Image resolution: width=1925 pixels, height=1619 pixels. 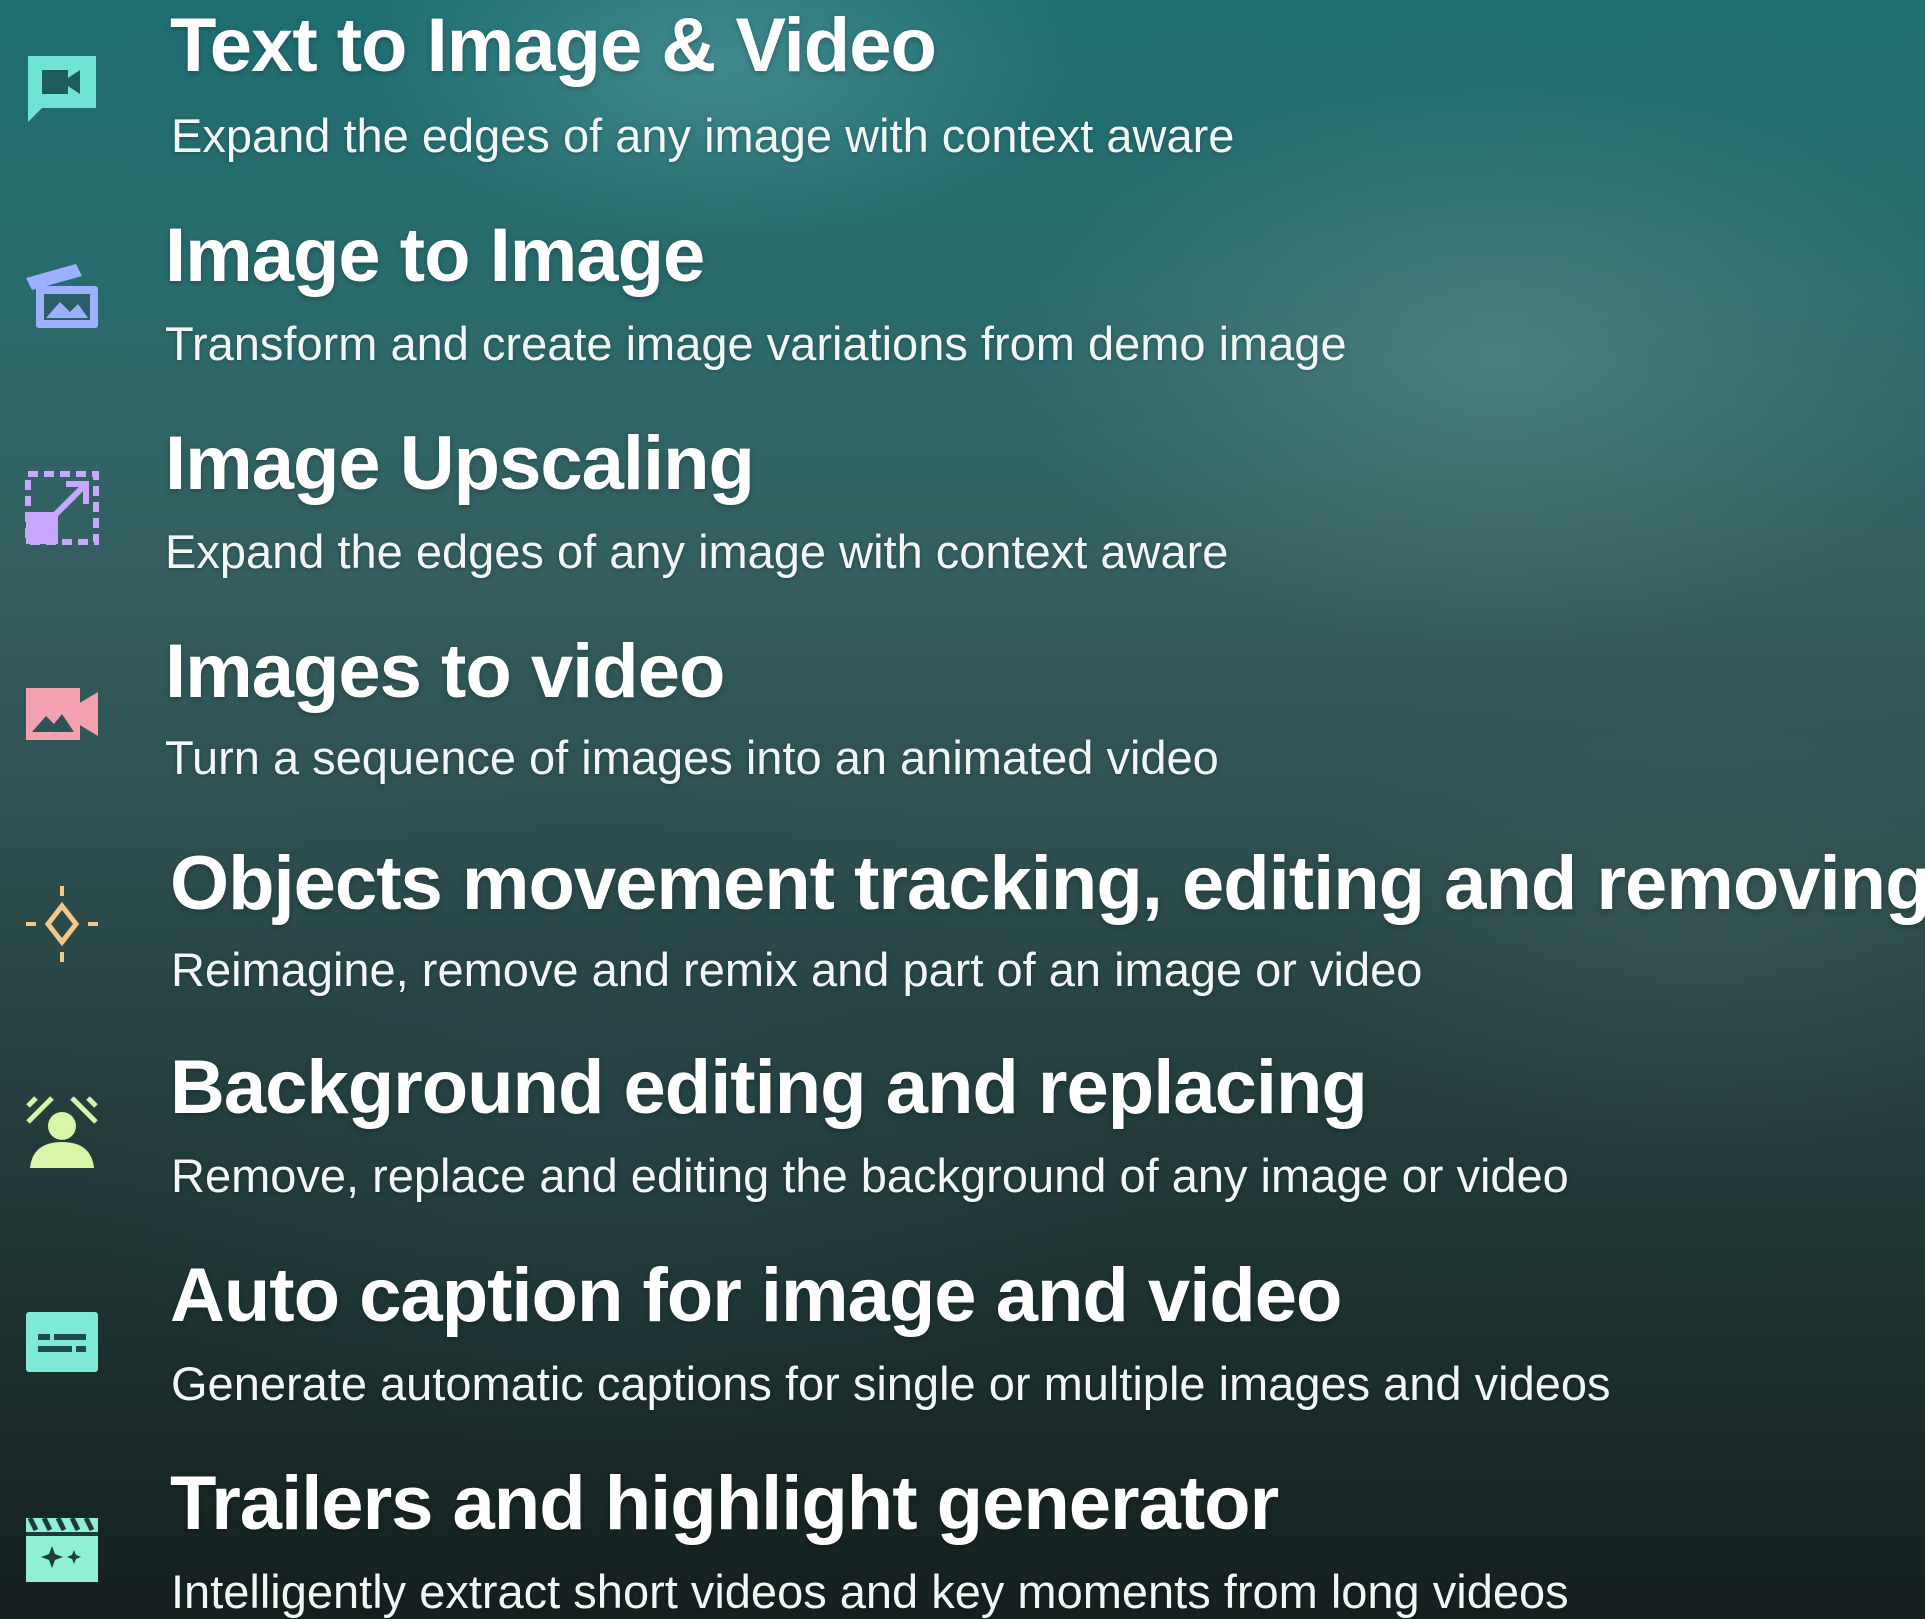 I want to click on feature-title: Image Upscaling, so click(x=460, y=463).